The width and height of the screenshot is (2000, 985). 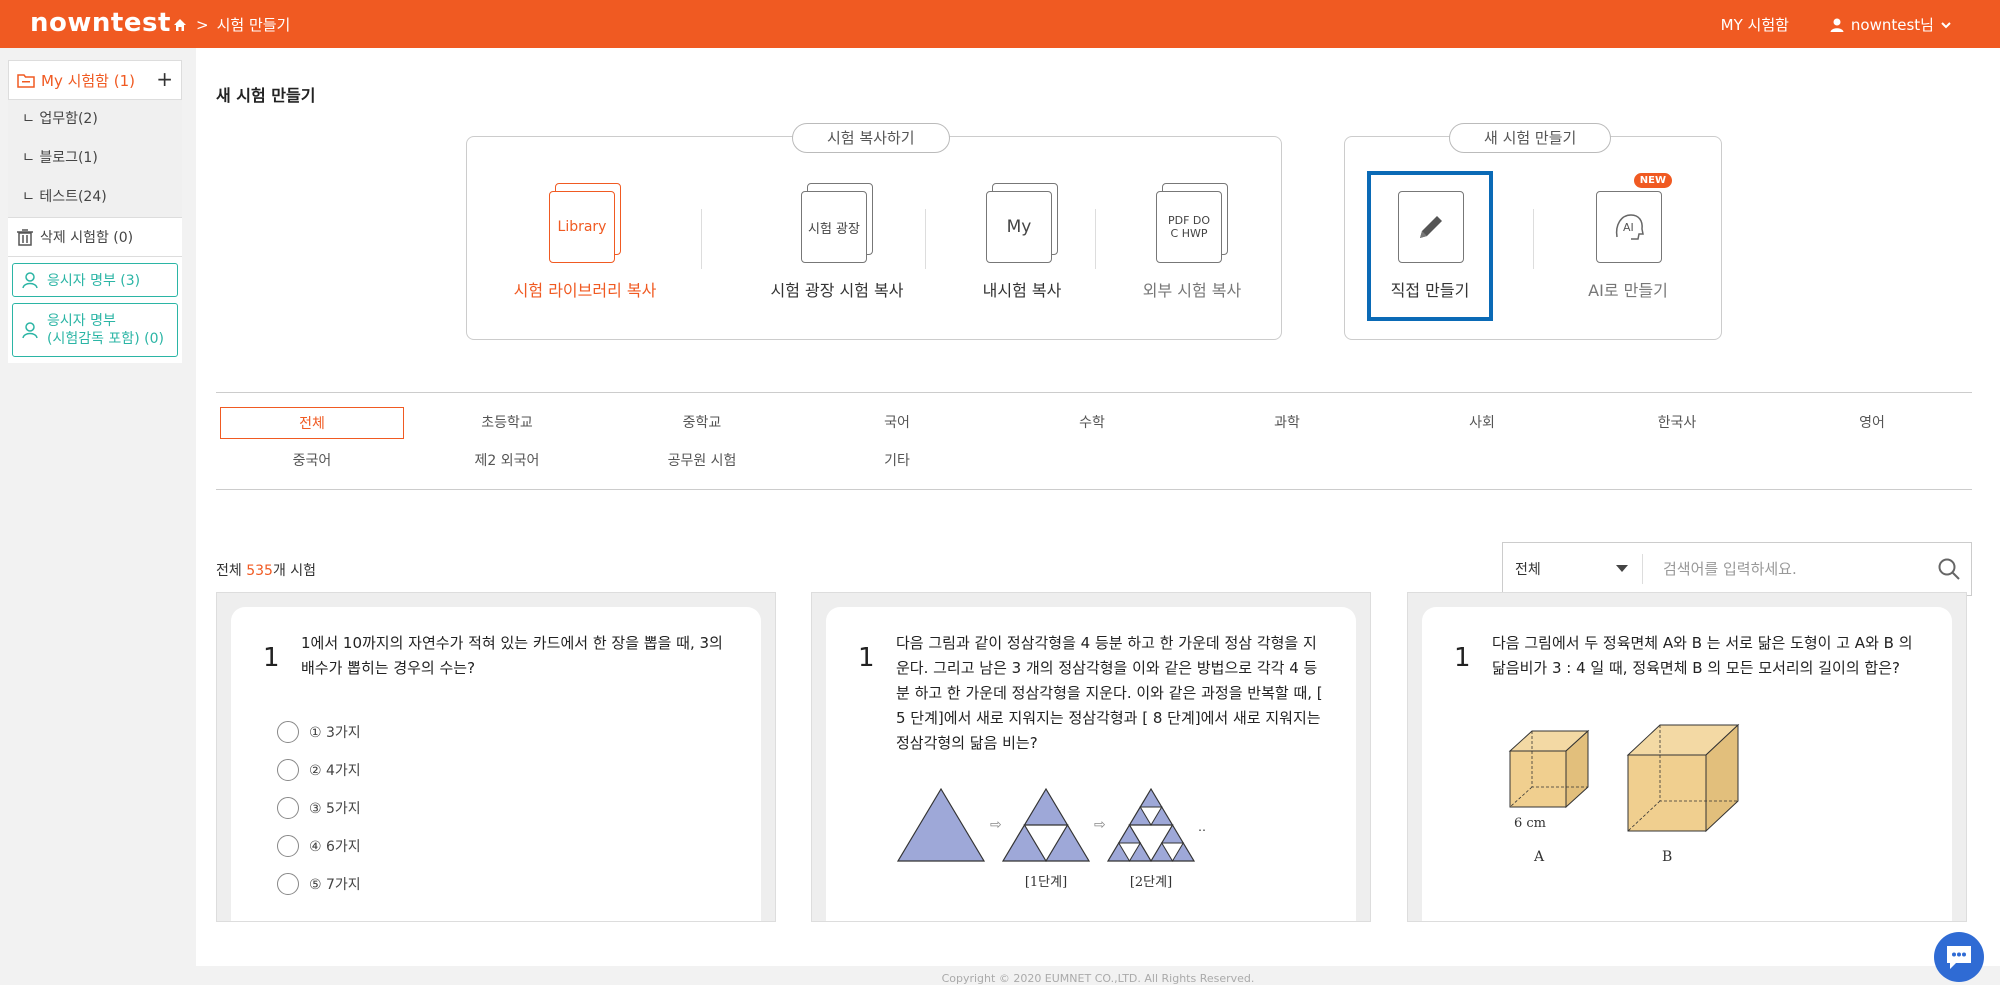 I want to click on sidebar-item-trash: 삭제 시험함 (0), so click(x=95, y=237).